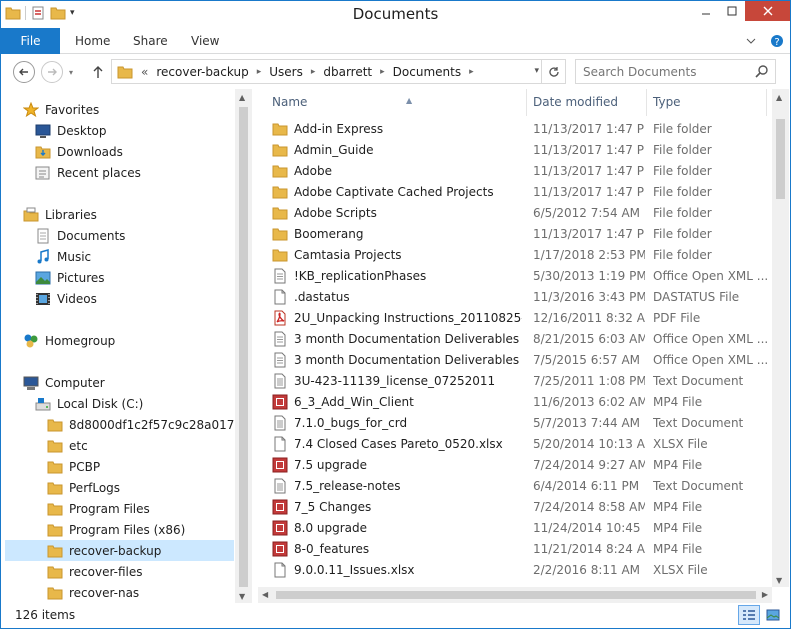 The image size is (791, 629). Describe the element at coordinates (515, 527) in the screenshot. I see `file-row: 8.0 upgrade 11/24/2014 10:45 ... MP4 File` at that location.